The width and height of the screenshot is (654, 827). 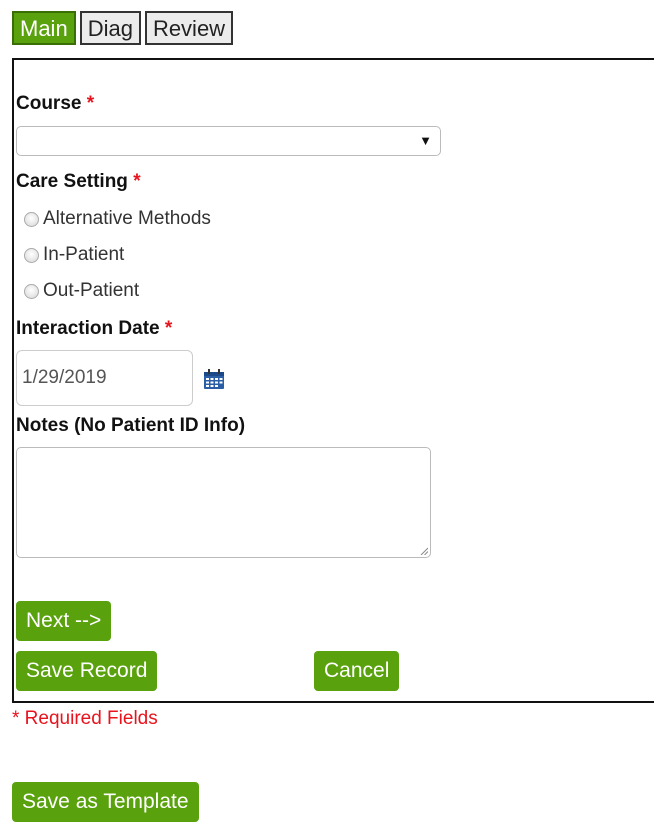 I want to click on cancel-button: Cancel, so click(x=357, y=671).